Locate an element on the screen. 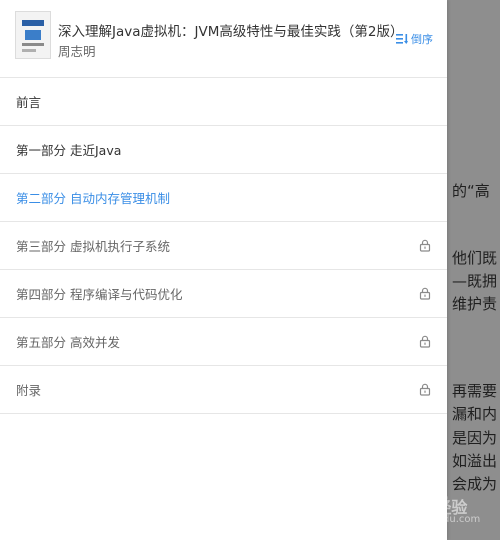  toc-item-part-4: 第四部分 程序编译与代码优化 is located at coordinates (223, 294).